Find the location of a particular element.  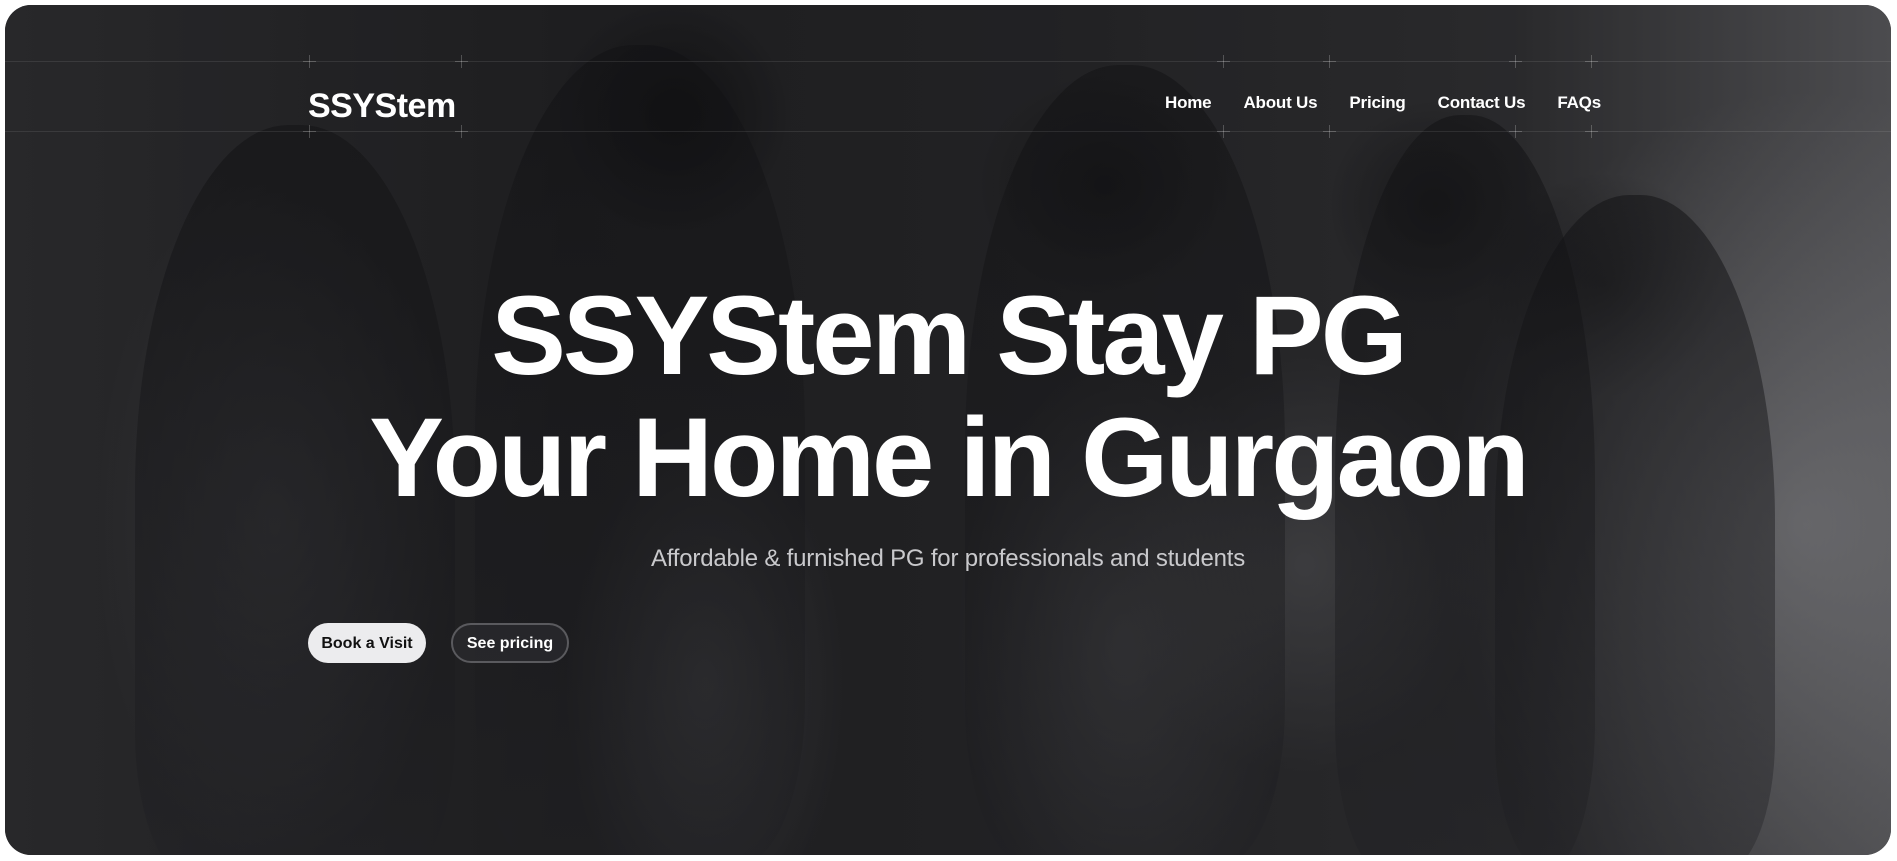

site-logo: SSYStem is located at coordinates (382, 106).